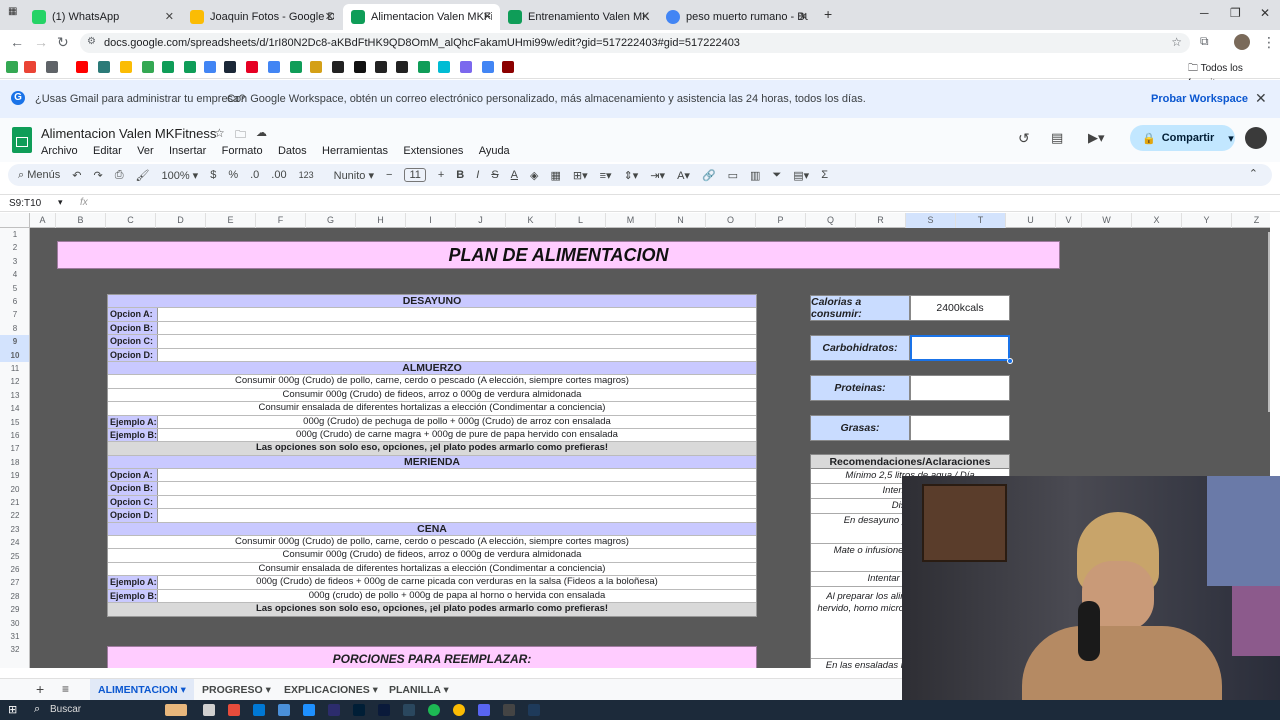 Image resolution: width=1280 pixels, height=720 pixels. I want to click on column-header-h: H, so click(381, 220).